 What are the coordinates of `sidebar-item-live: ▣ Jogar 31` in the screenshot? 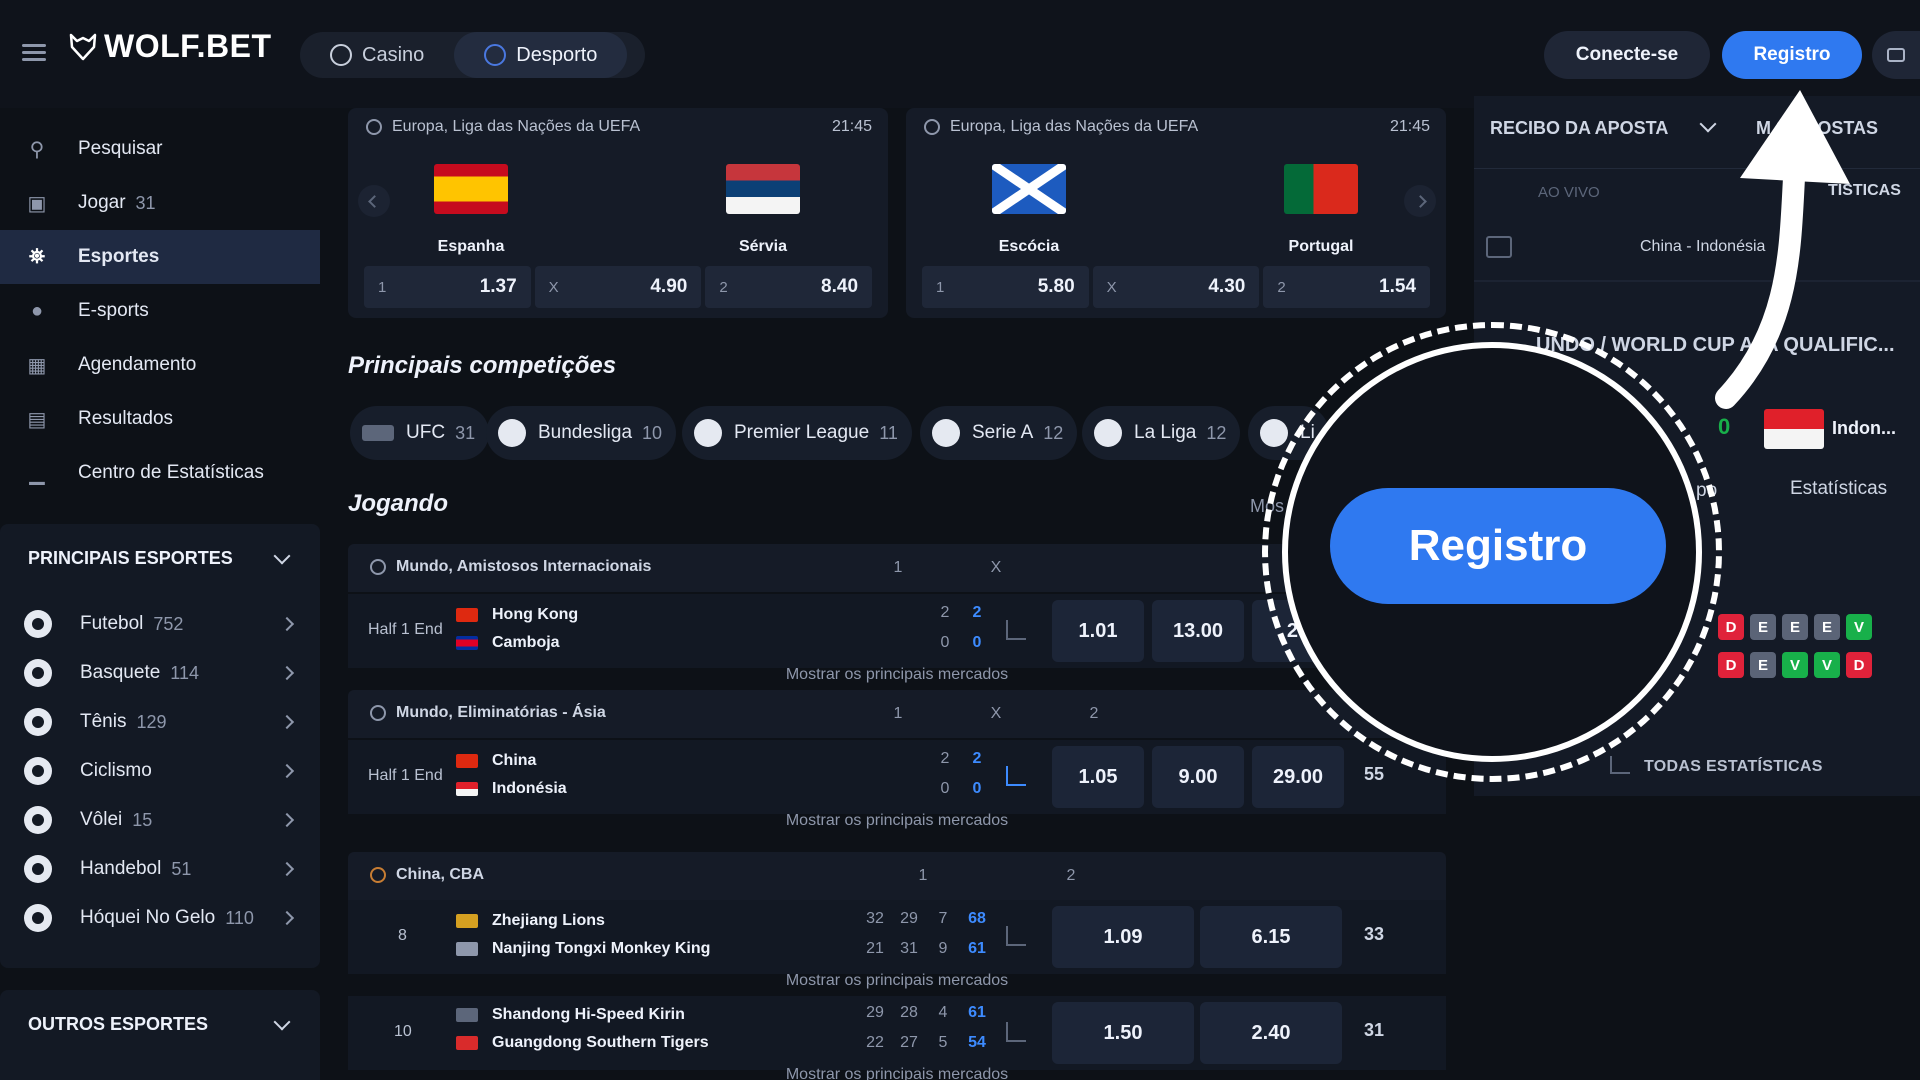 It's located at (160, 203).